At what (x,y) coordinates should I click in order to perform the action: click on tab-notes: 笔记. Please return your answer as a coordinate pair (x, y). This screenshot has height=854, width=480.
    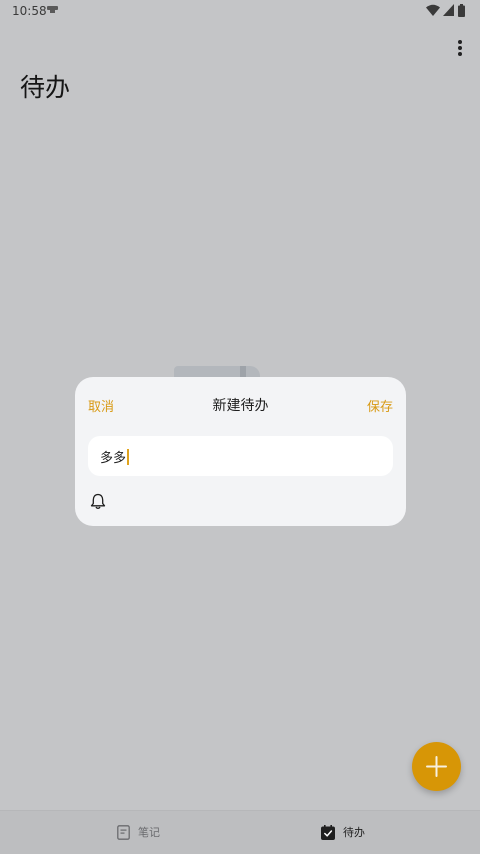
    Looking at the image, I should click on (138, 832).